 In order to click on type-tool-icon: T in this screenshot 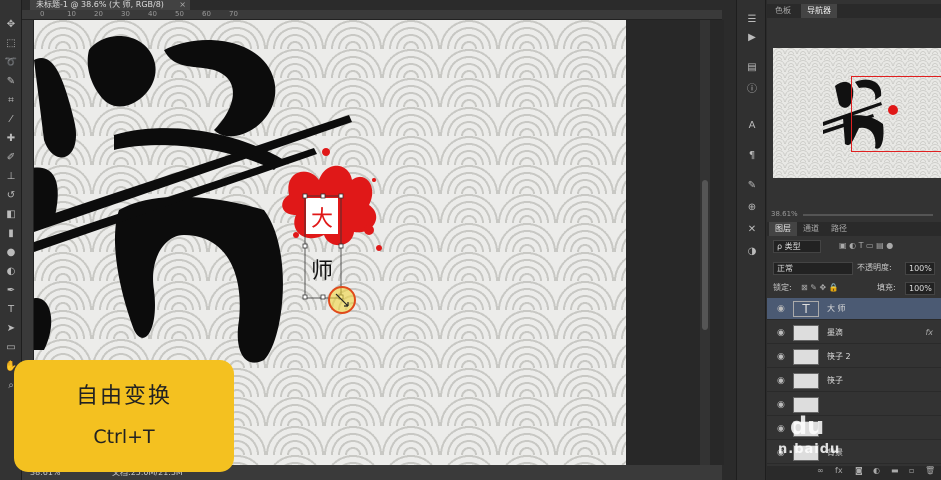, I will do `click(11, 310)`.